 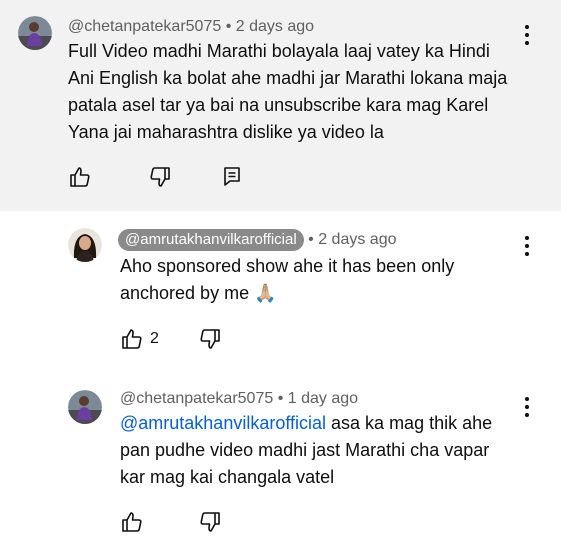 I want to click on reply-icon, so click(x=232, y=176).